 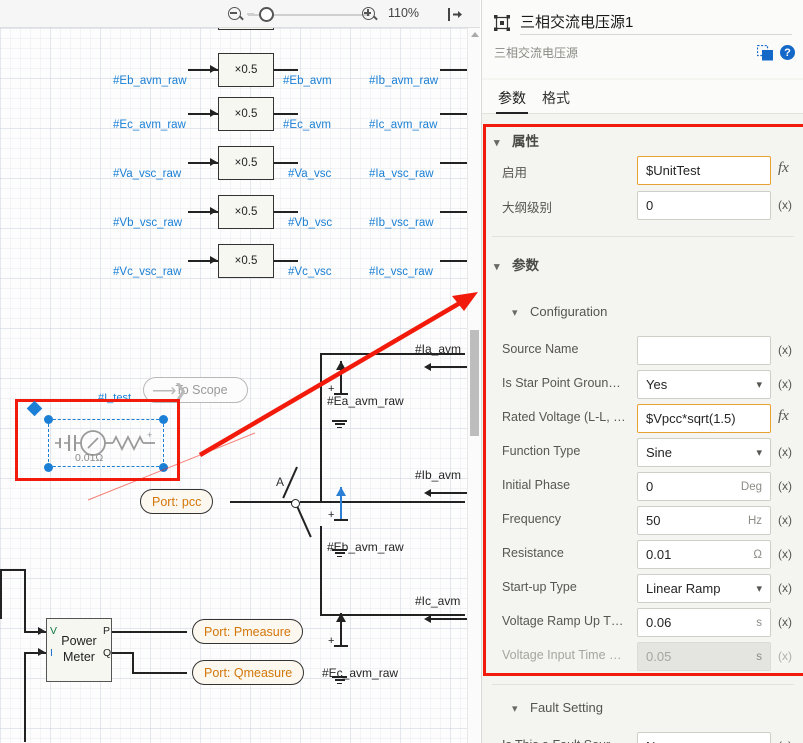 What do you see at coordinates (512, 99) in the screenshot?
I see `tab-parameters: 参数` at bounding box center [512, 99].